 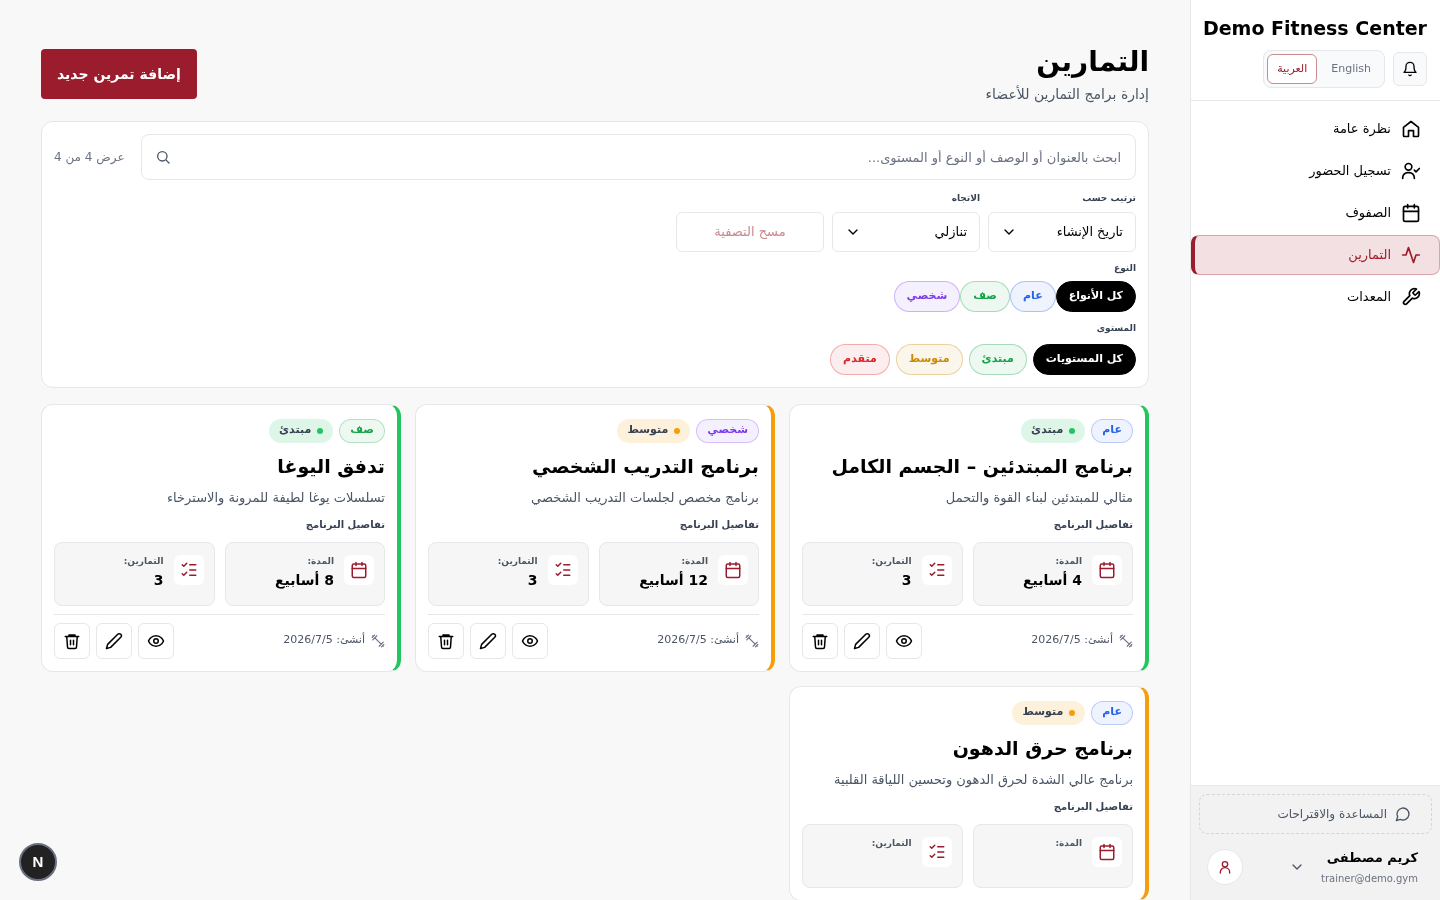 I want to click on nav-item: المعدات, so click(x=1315, y=297).